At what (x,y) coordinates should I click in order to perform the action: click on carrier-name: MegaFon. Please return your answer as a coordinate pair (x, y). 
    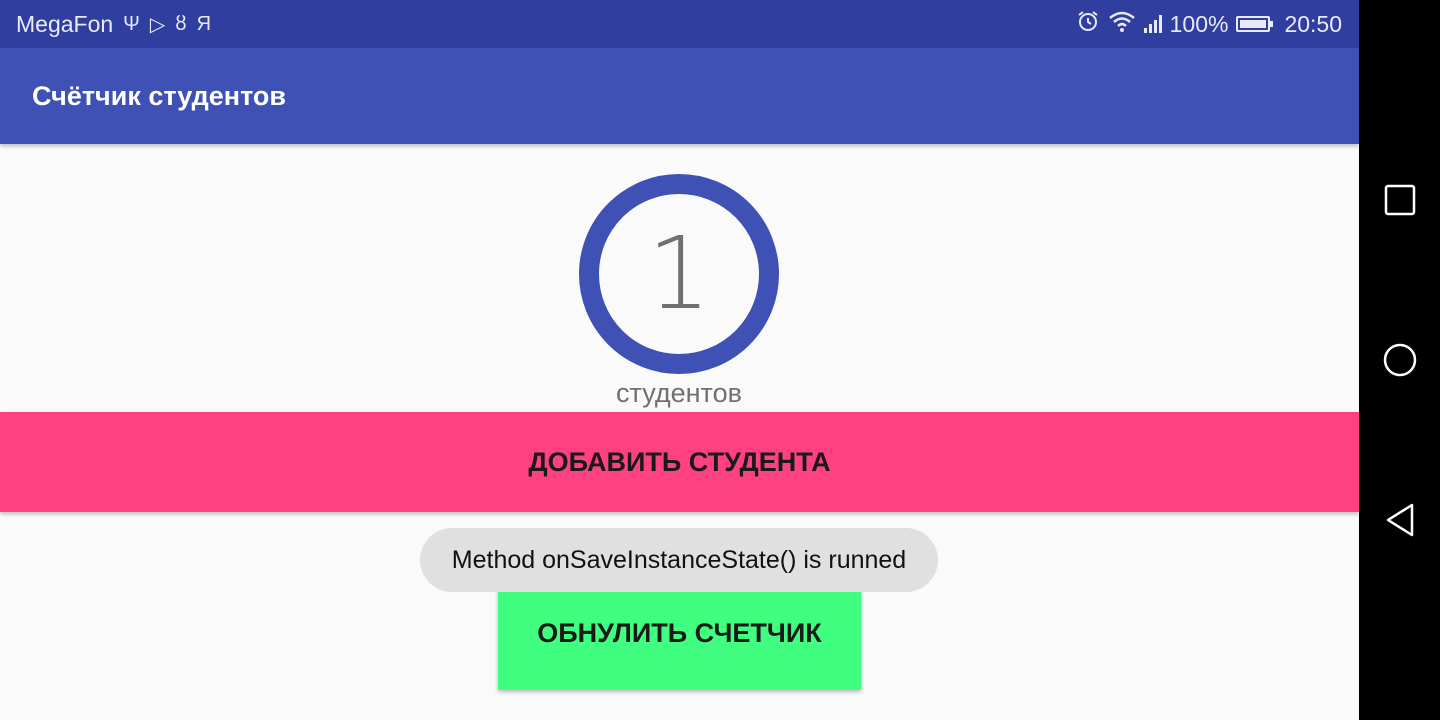
    Looking at the image, I should click on (65, 23).